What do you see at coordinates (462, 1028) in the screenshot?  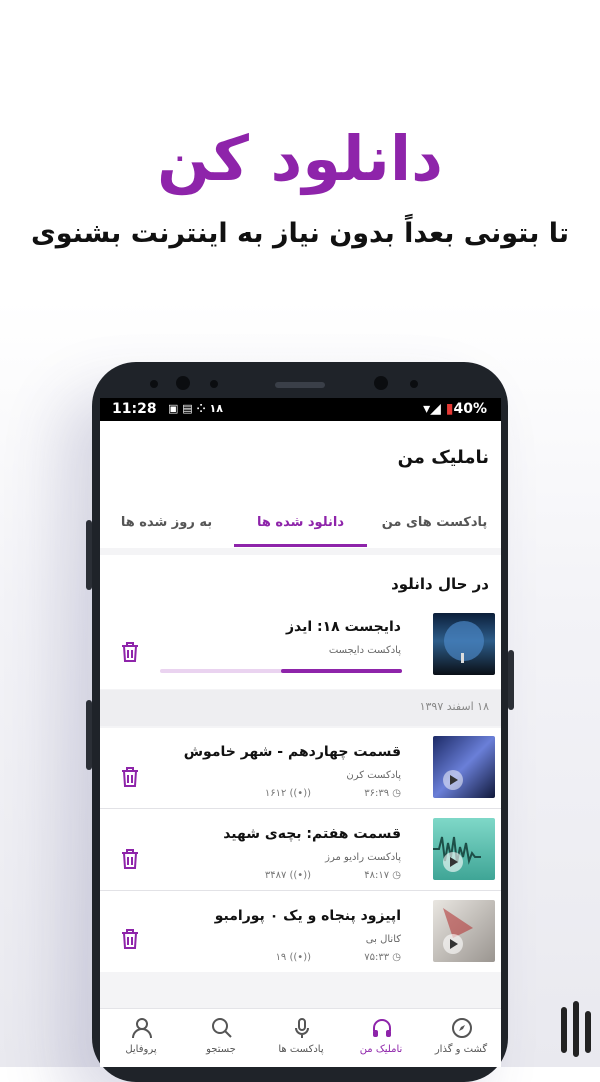 I see `compass-icon` at bounding box center [462, 1028].